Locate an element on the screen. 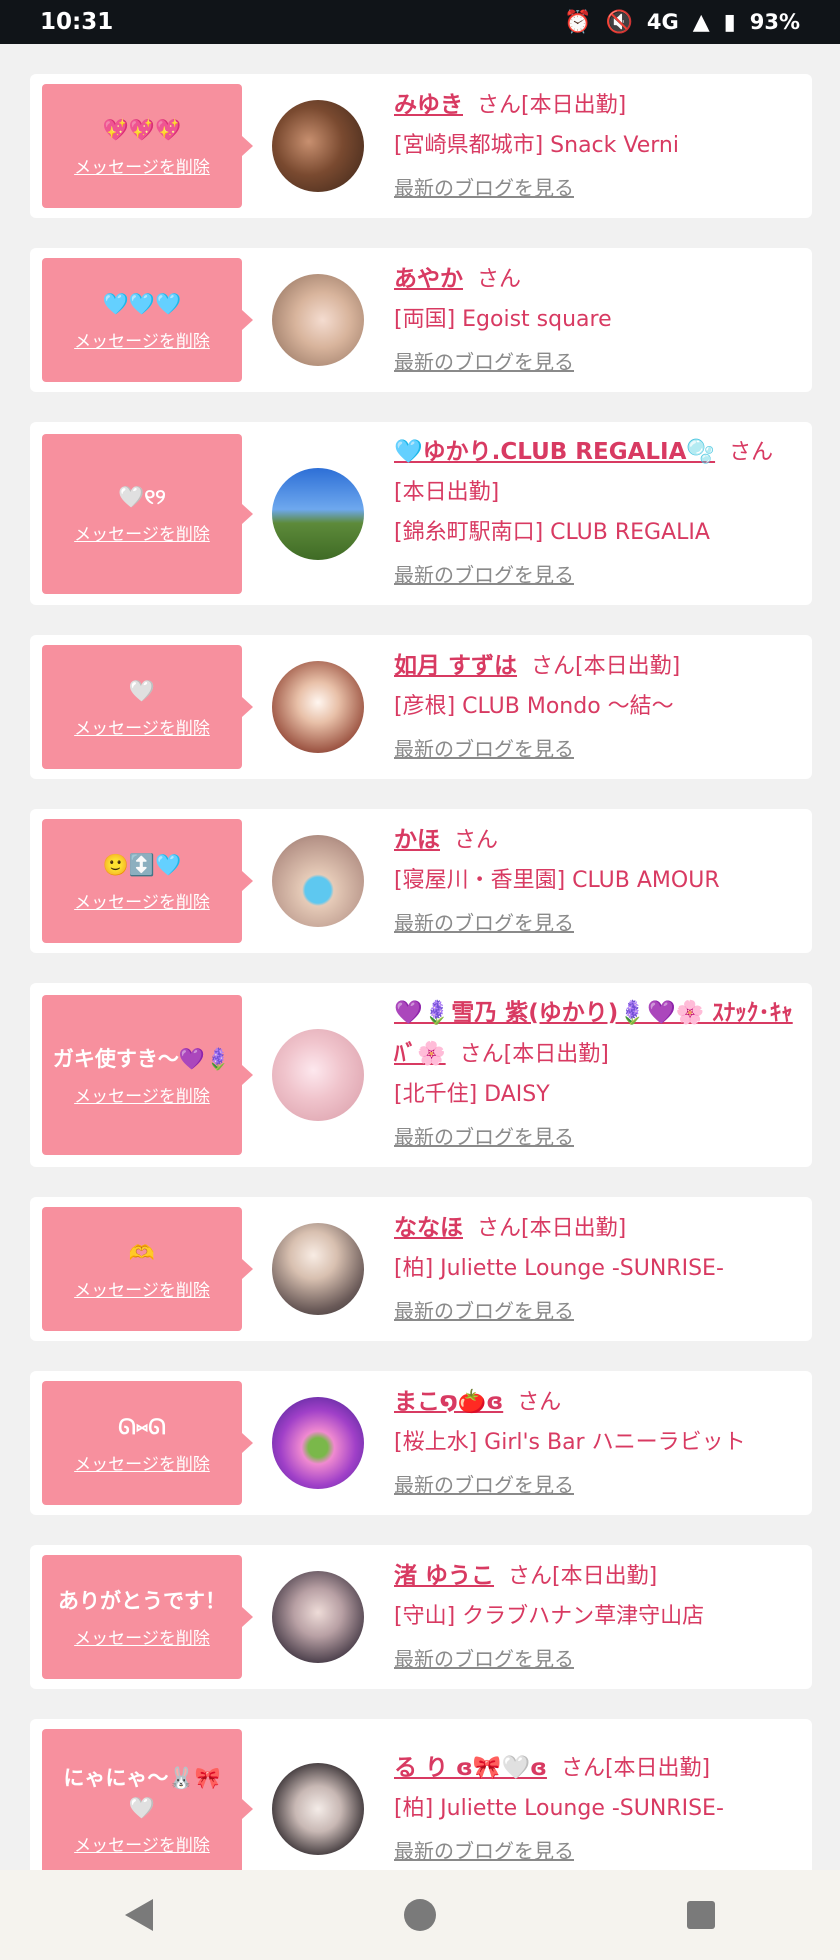 The height and width of the screenshot is (1960, 840). message-text: ありがとうです！ is located at coordinates (142, 1600).